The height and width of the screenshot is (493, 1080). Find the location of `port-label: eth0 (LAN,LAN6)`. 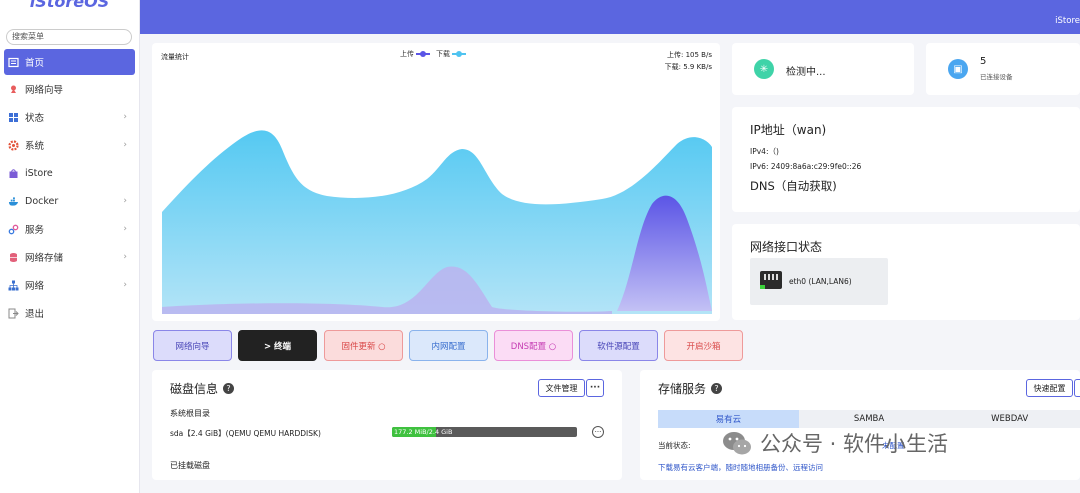

port-label: eth0 (LAN,LAN6) is located at coordinates (820, 281).